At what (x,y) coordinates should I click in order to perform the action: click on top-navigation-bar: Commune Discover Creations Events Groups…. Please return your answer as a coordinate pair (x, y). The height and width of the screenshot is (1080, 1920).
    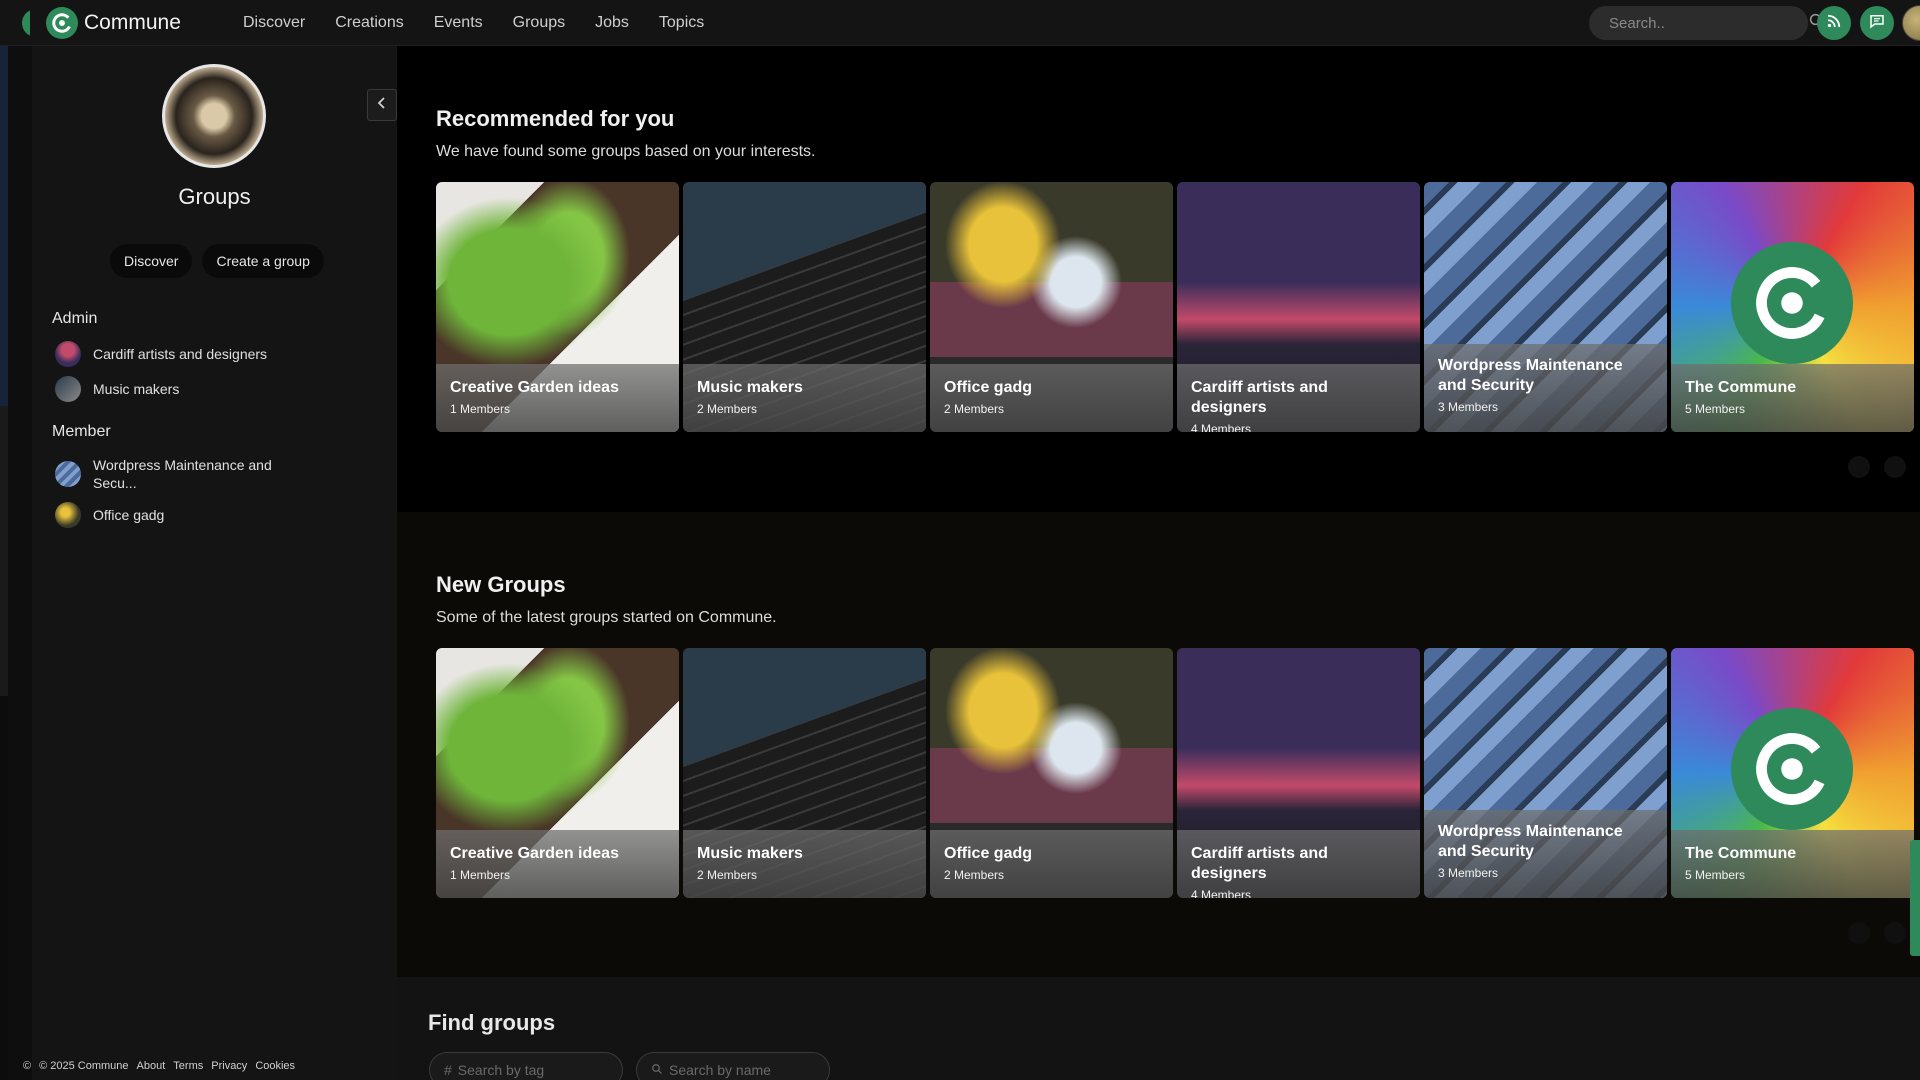
    Looking at the image, I should click on (960, 23).